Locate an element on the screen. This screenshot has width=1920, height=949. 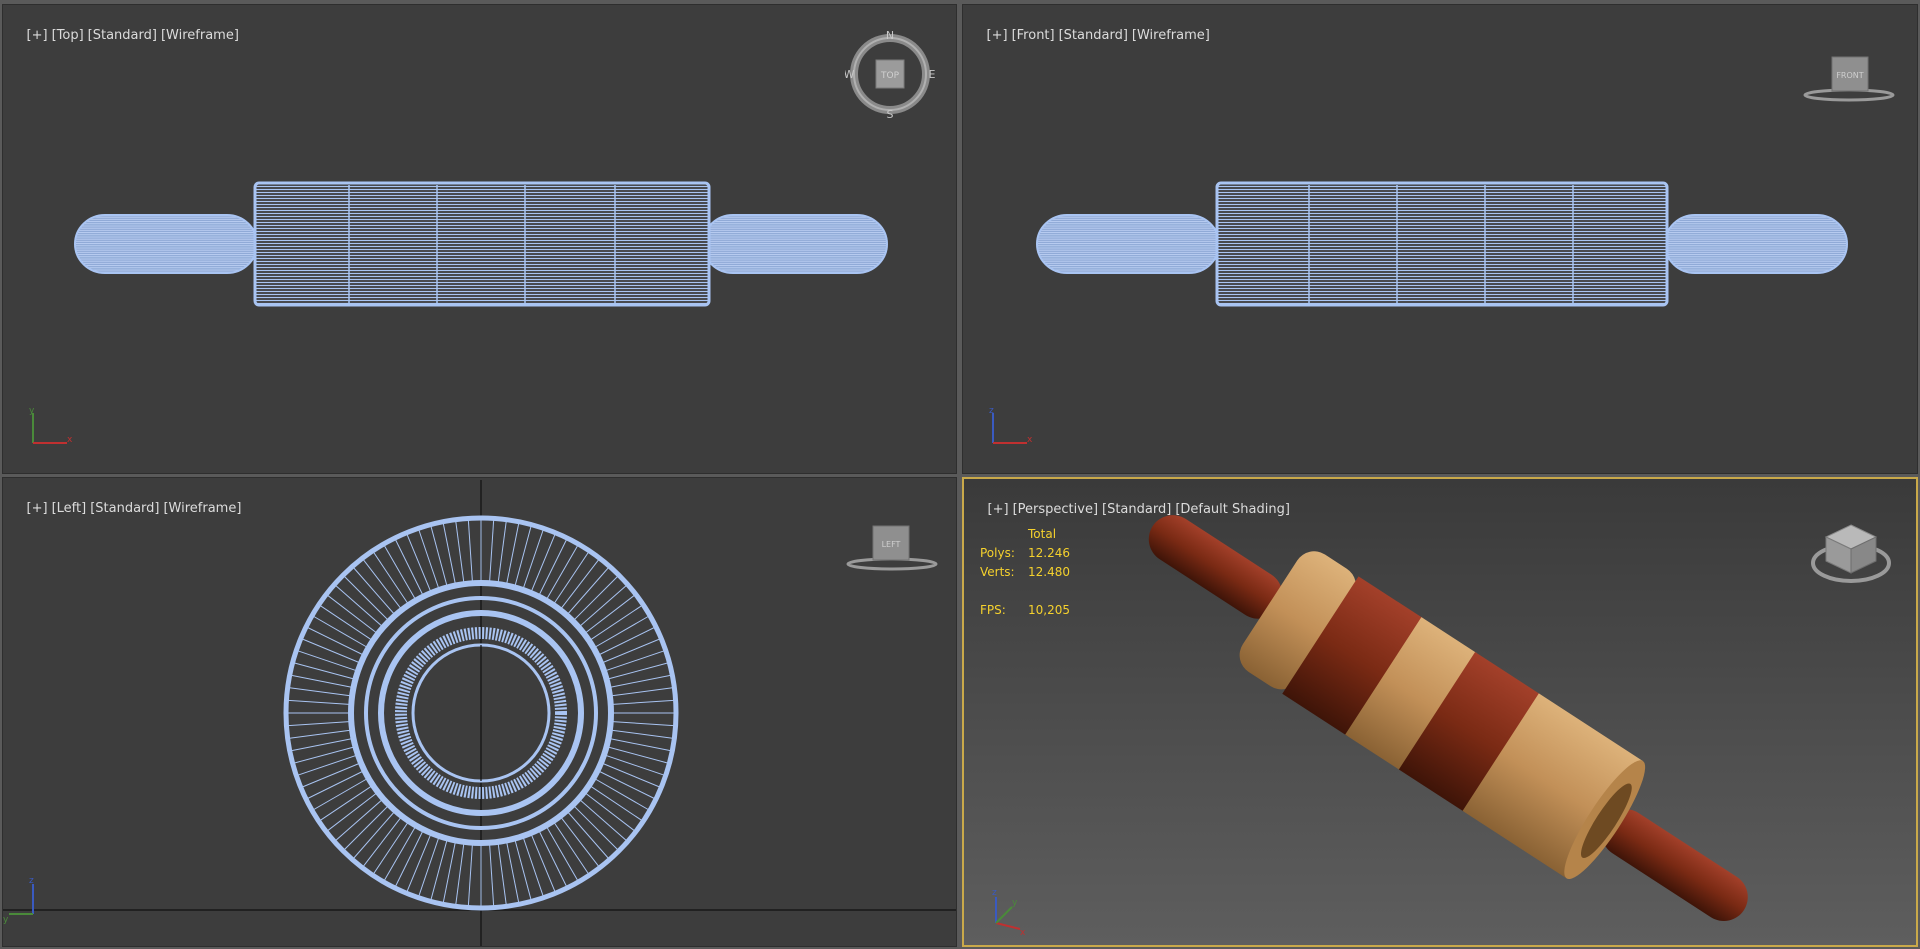
viewcube-top-face: TOP is located at coordinates (890, 76).